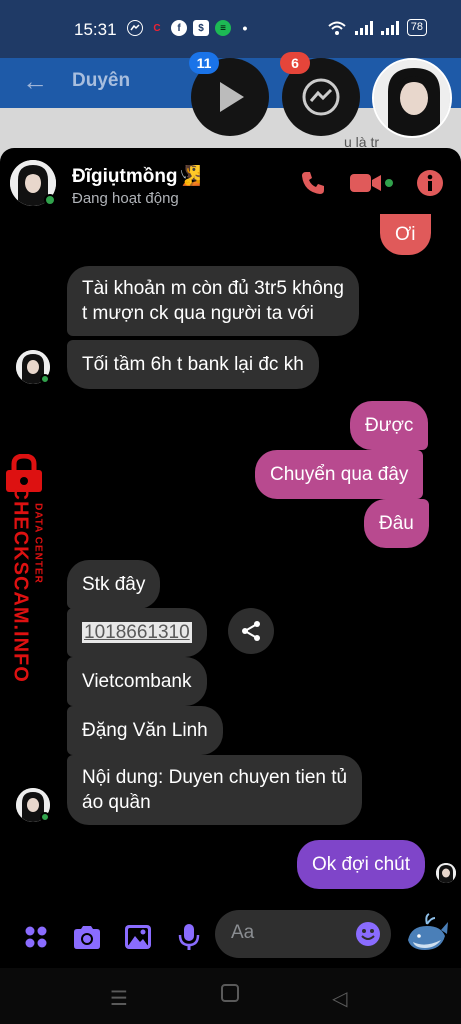 The width and height of the screenshot is (461, 1024). Describe the element at coordinates (20, 584) in the screenshot. I see `watermark-site: CHECKSCAM.INFO` at that location.